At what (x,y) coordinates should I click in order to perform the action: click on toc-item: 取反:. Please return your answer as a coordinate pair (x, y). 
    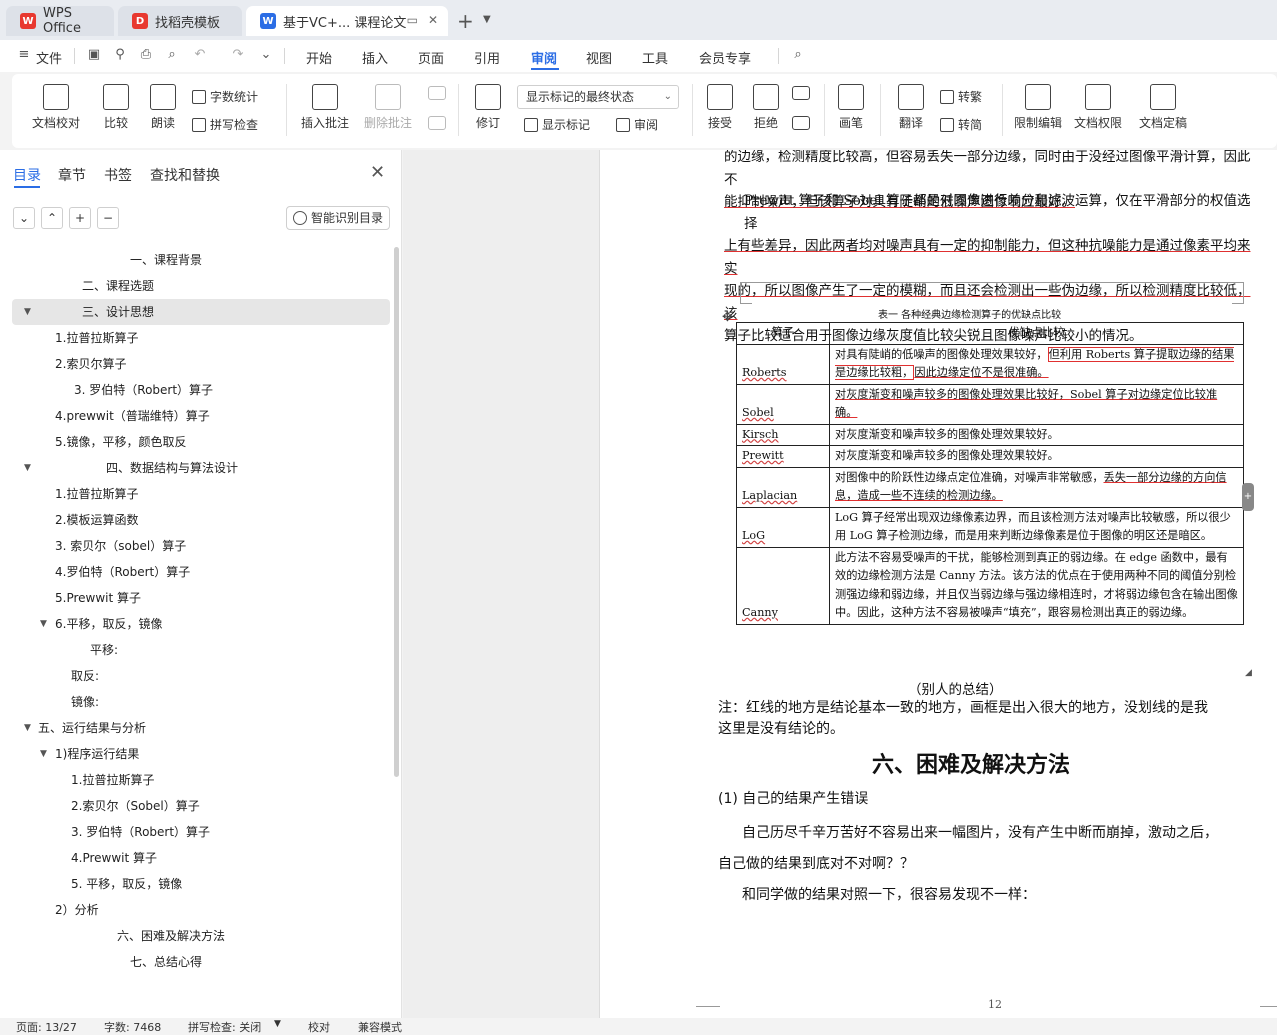
    Looking at the image, I should click on (195, 676).